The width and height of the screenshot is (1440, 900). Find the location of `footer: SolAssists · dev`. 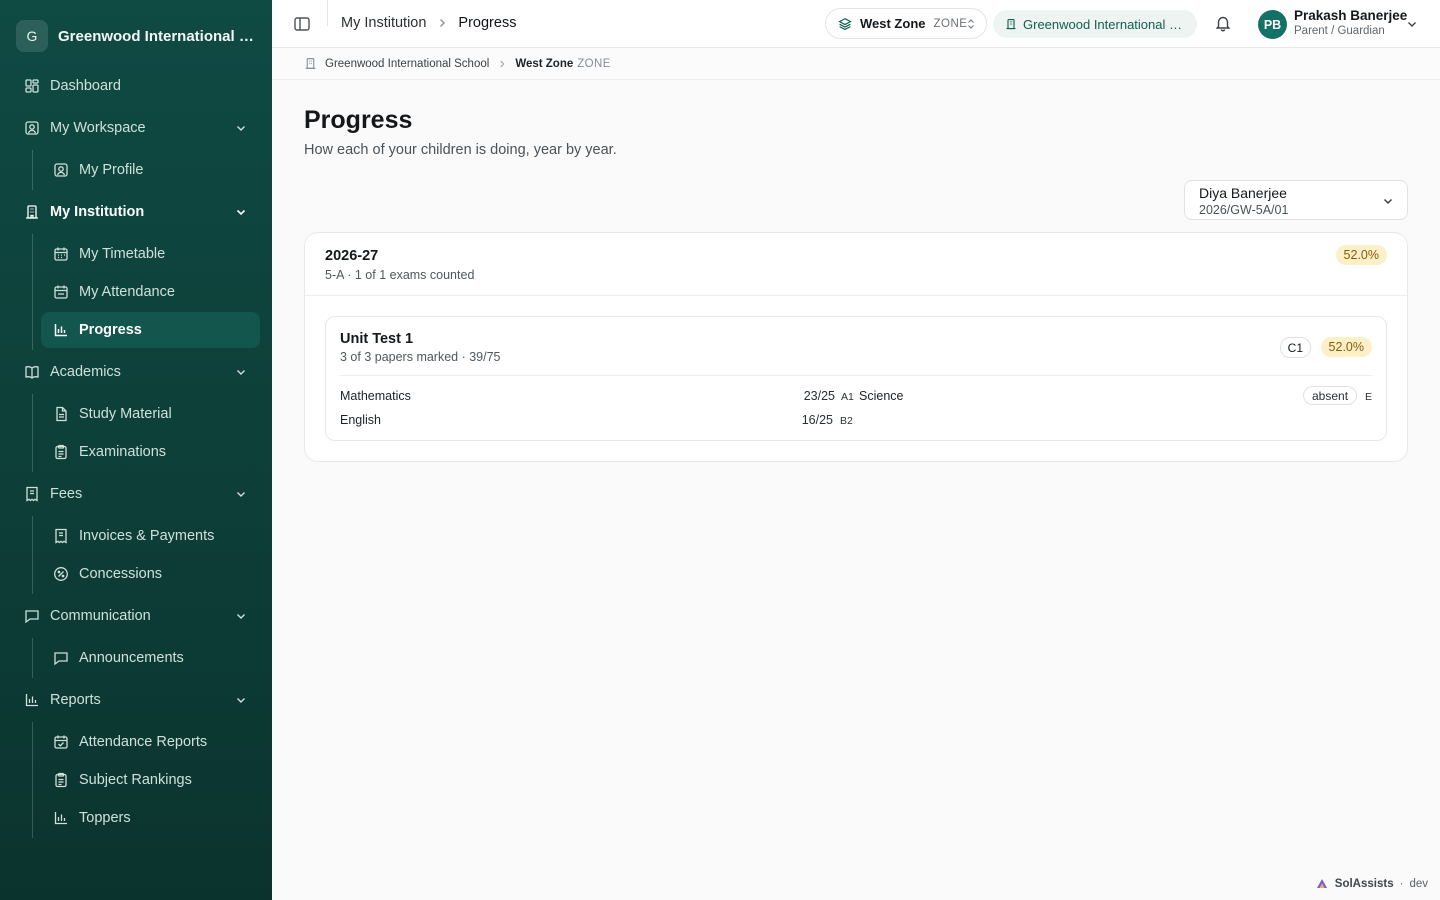

footer: SolAssists · dev is located at coordinates (1371, 884).